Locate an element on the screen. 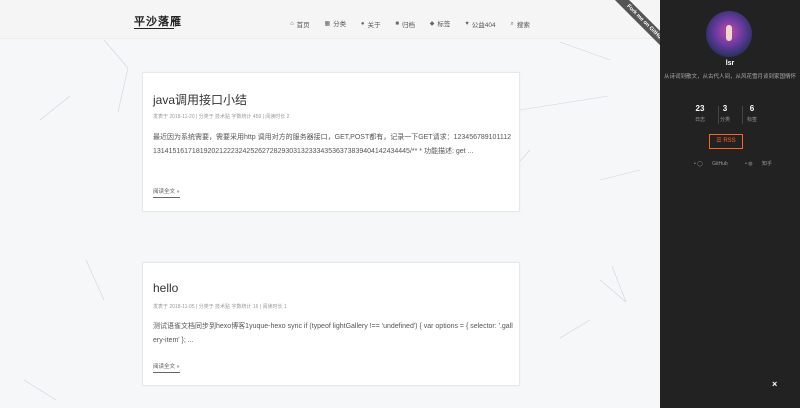  stat-posts: 23 日志 is located at coordinates (700, 113).